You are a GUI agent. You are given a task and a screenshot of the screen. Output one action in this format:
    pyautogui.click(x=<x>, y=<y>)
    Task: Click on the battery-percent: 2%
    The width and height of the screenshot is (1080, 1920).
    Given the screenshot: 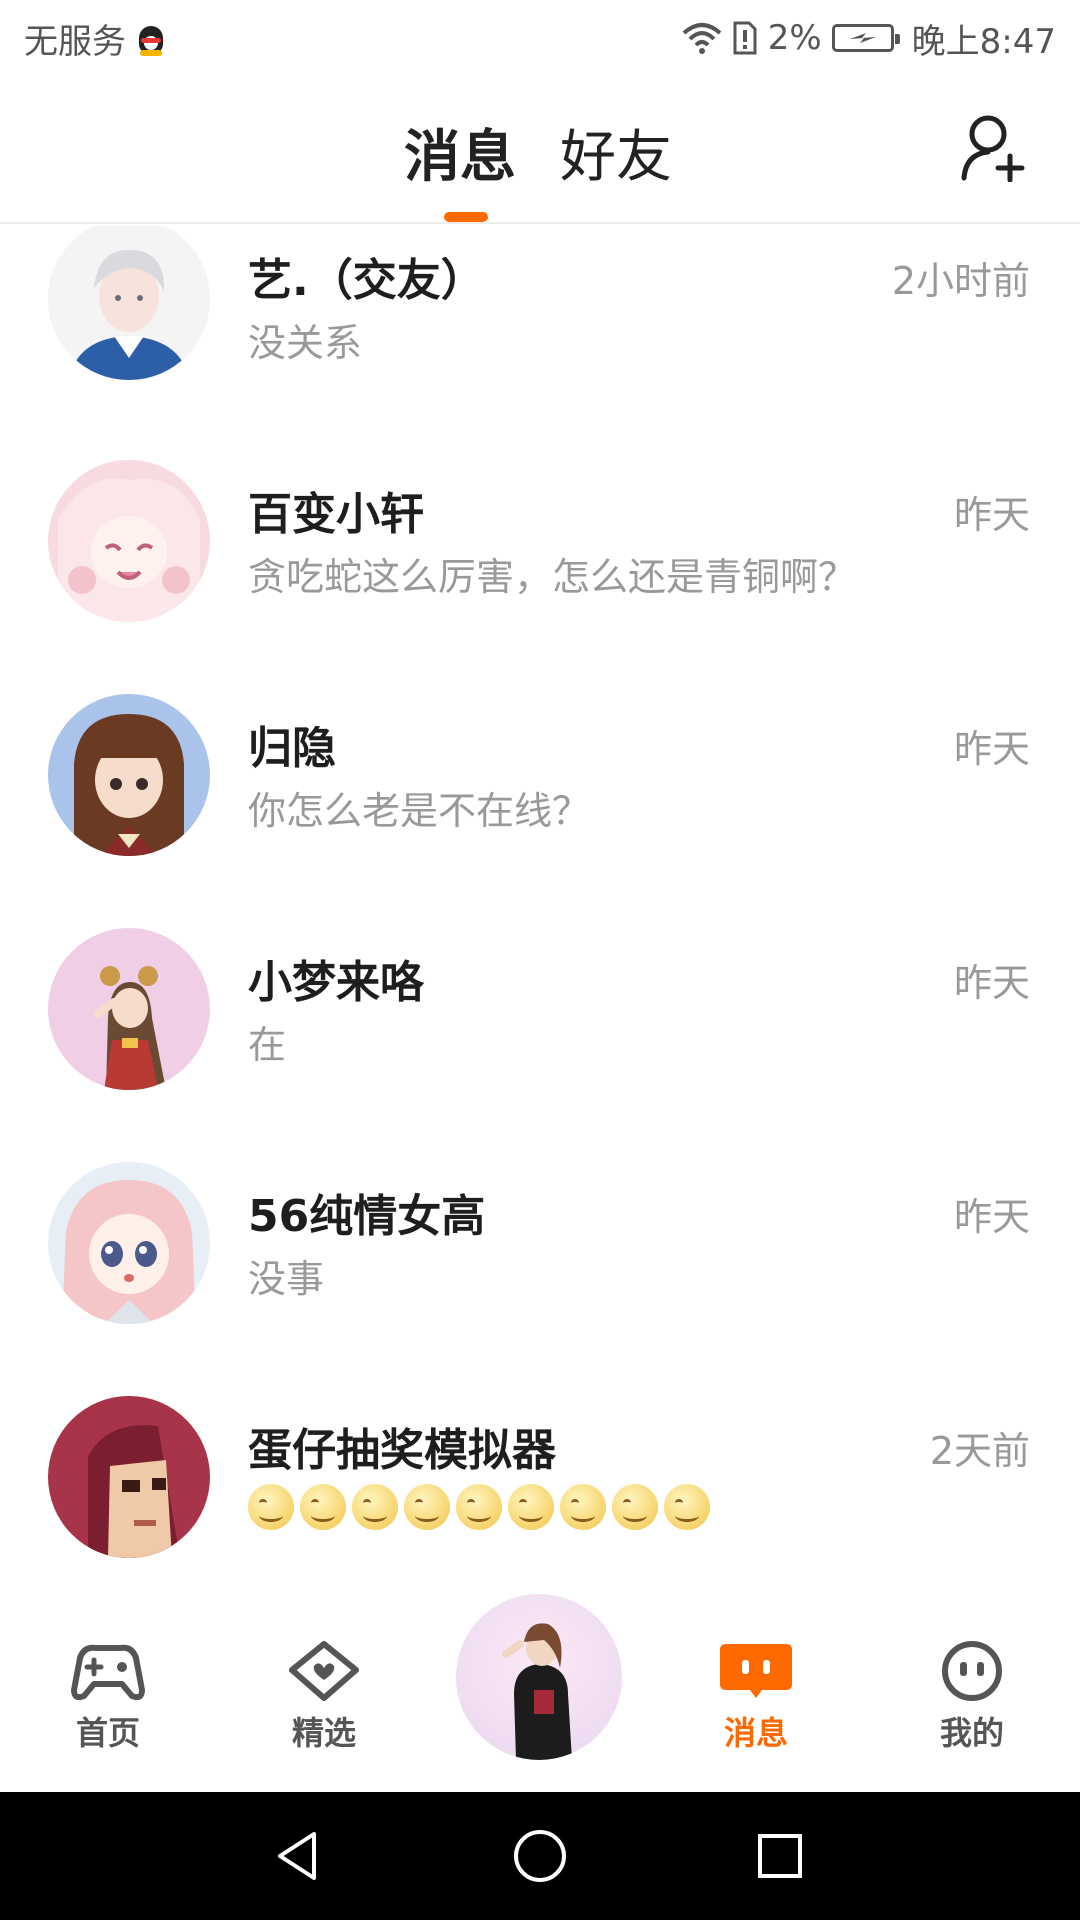 What is the action you would take?
    pyautogui.click(x=794, y=38)
    